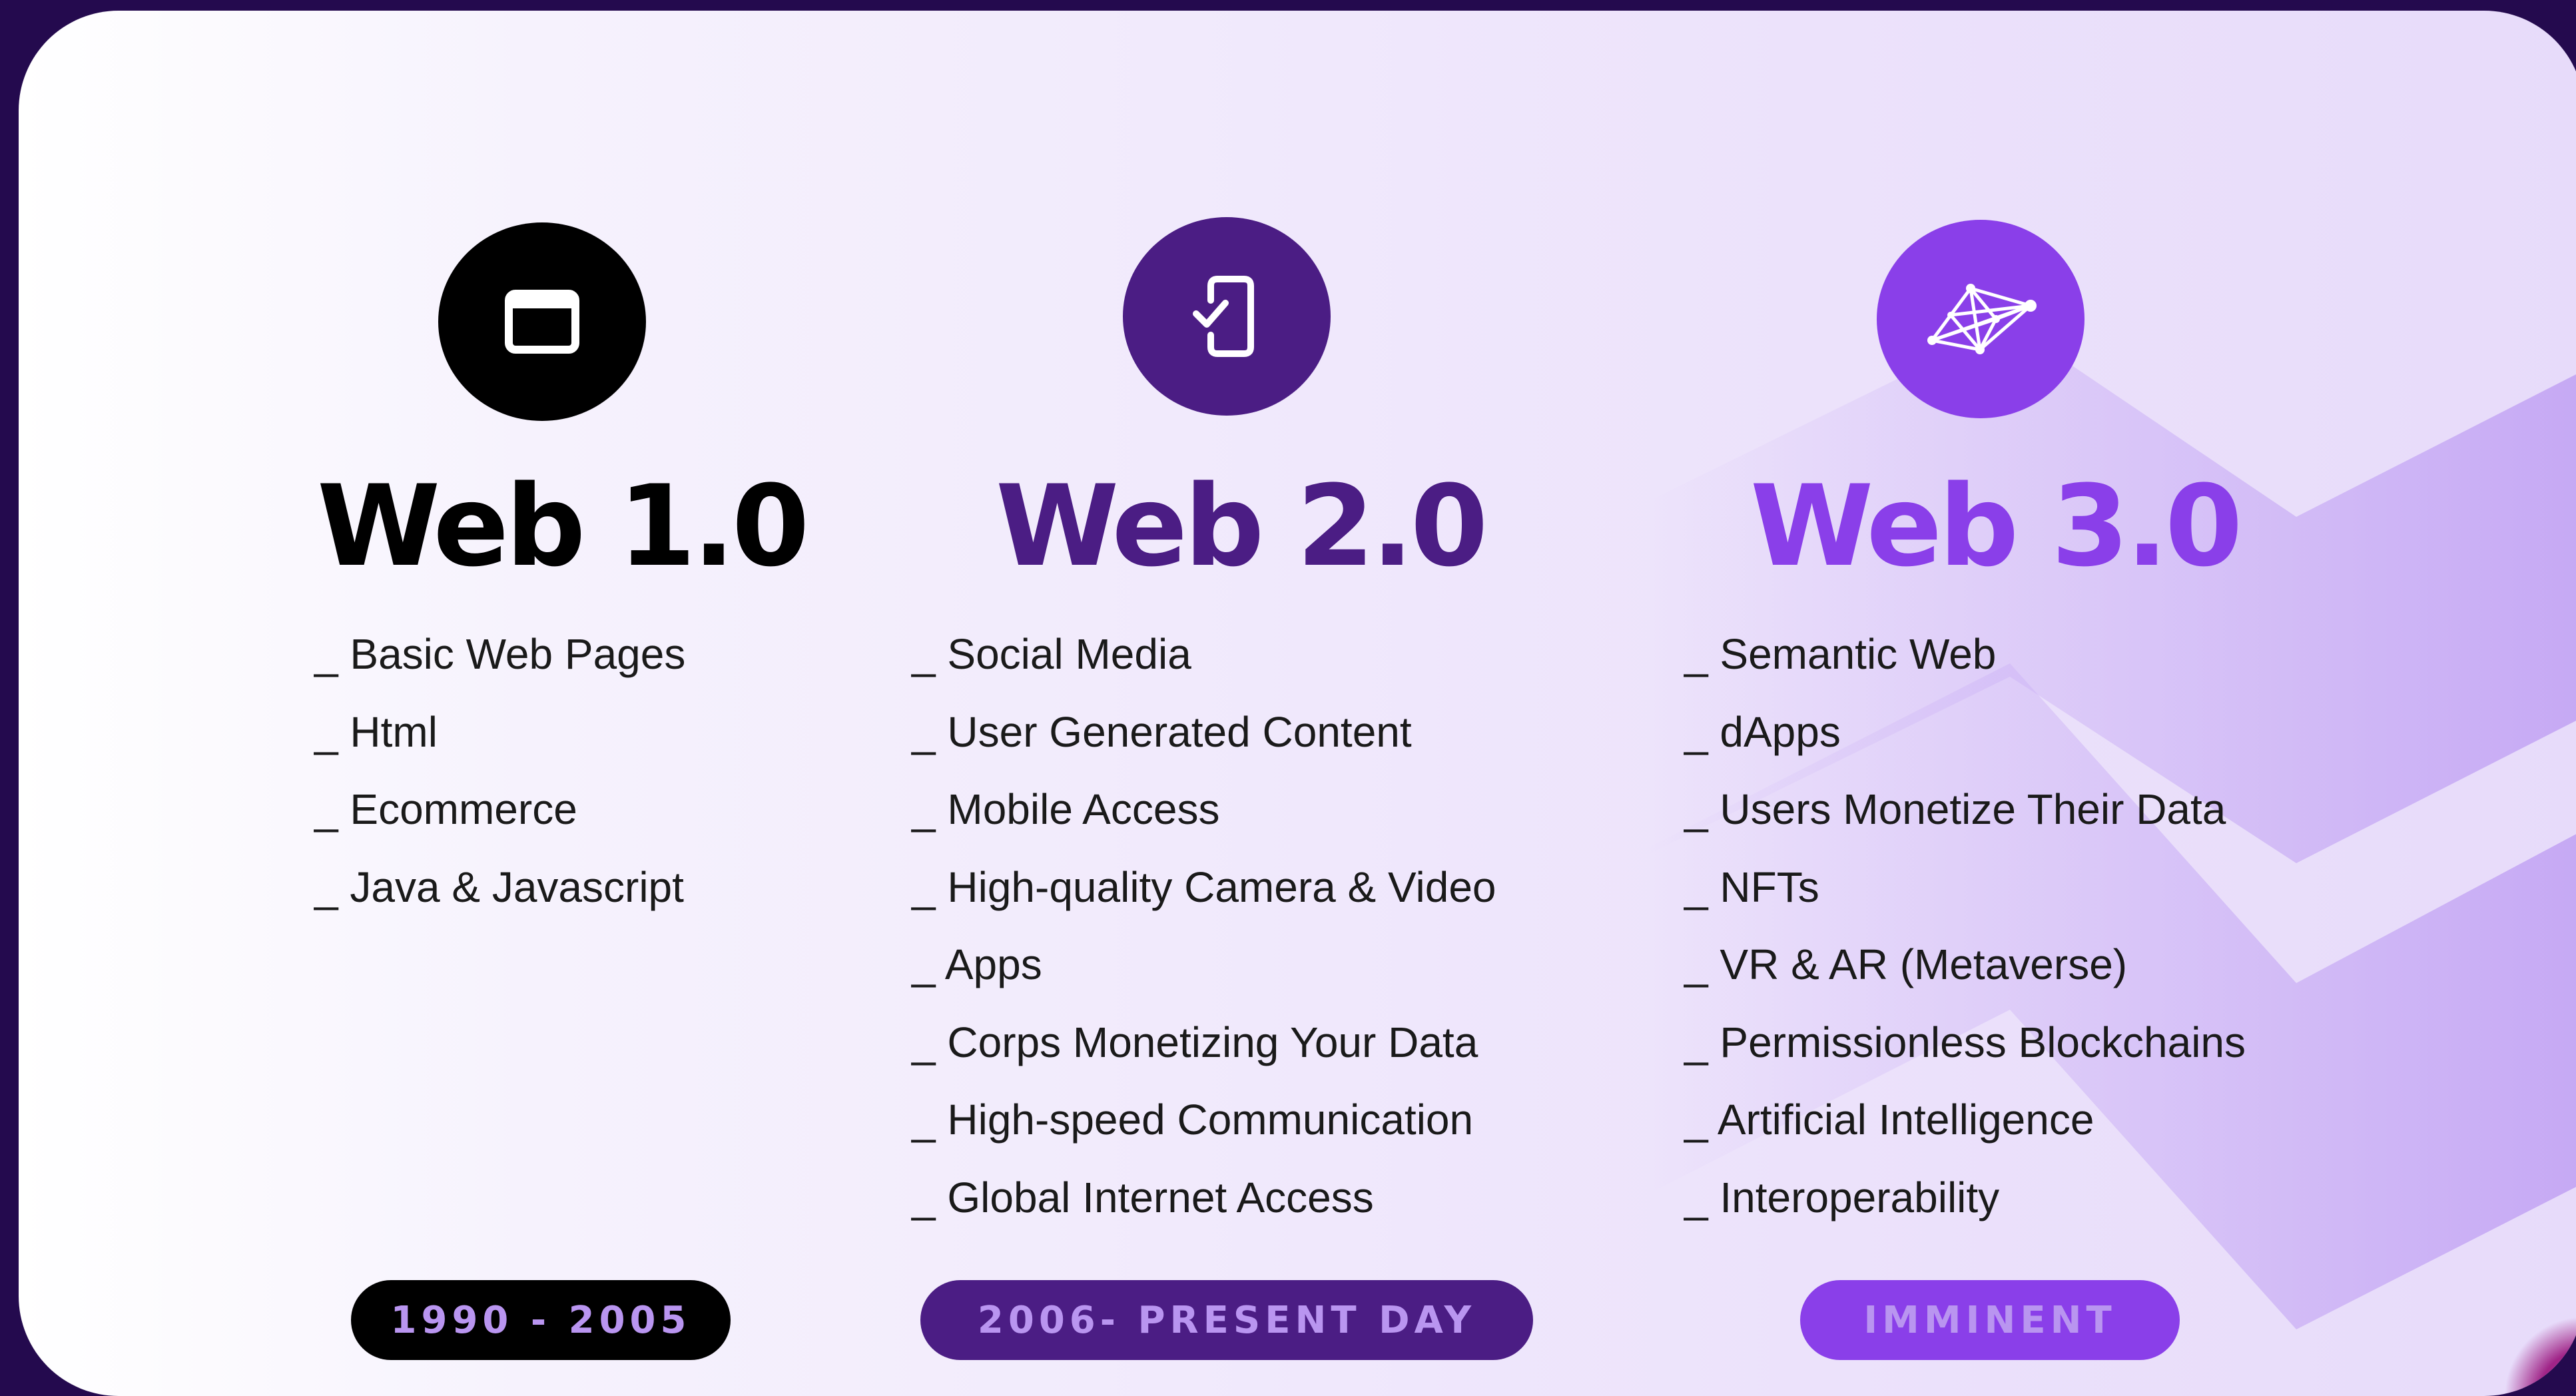 The width and height of the screenshot is (2576, 1396). What do you see at coordinates (1955, 809) in the screenshot?
I see `list-item: _ Users Monetize Their Data` at bounding box center [1955, 809].